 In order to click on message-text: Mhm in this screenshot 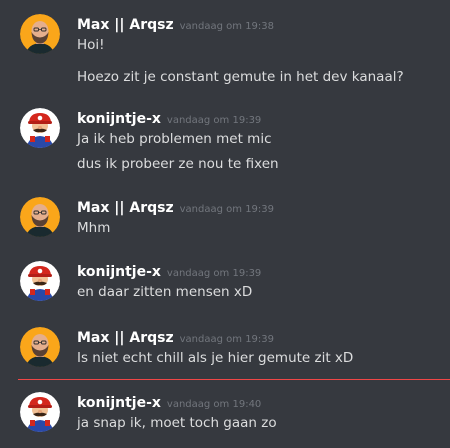, I will do `click(94, 228)`.